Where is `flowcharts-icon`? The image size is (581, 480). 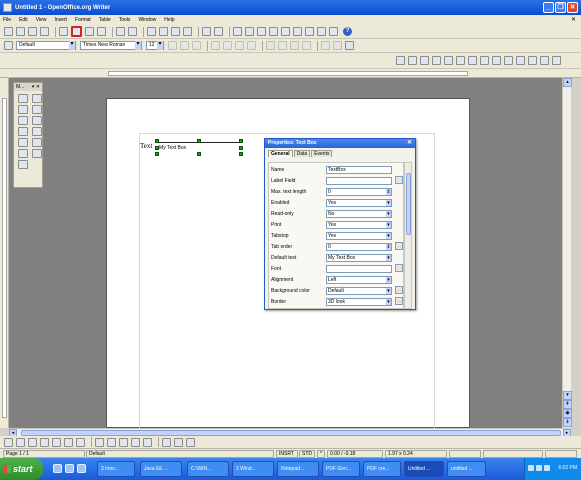 flowcharts-icon is located at coordinates (135, 442).